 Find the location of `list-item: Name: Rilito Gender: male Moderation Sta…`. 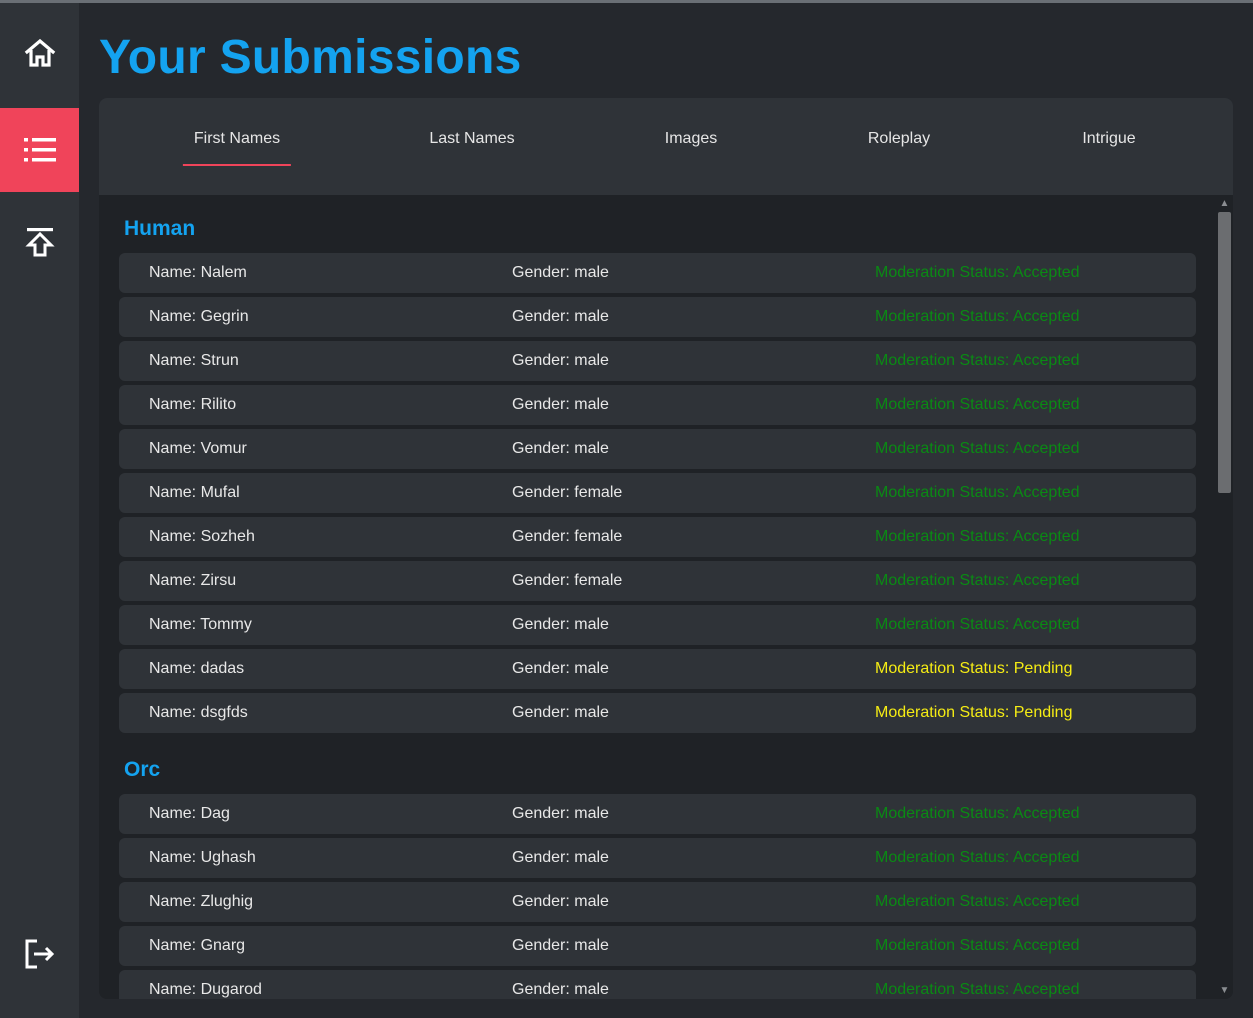

list-item: Name: Rilito Gender: male Moderation Sta… is located at coordinates (657, 405).